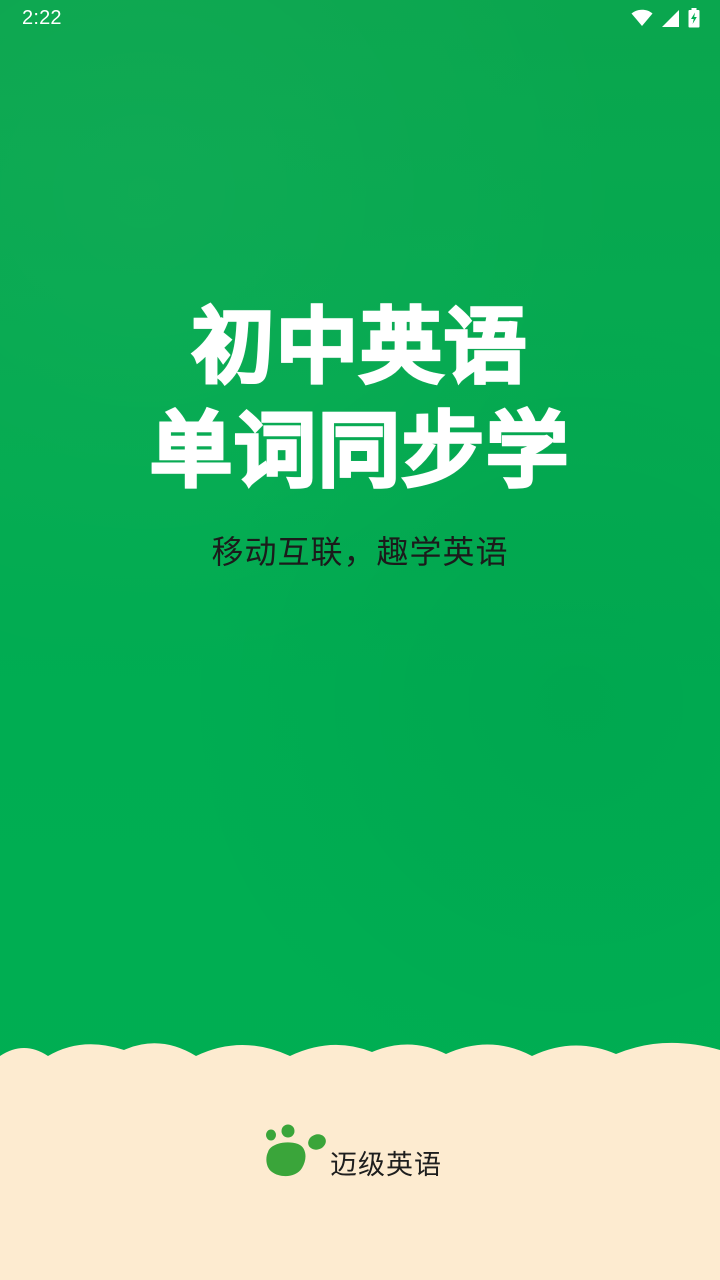 The height and width of the screenshot is (1280, 720). I want to click on slogan-text: 移动互联，趣学英语, so click(360, 552).